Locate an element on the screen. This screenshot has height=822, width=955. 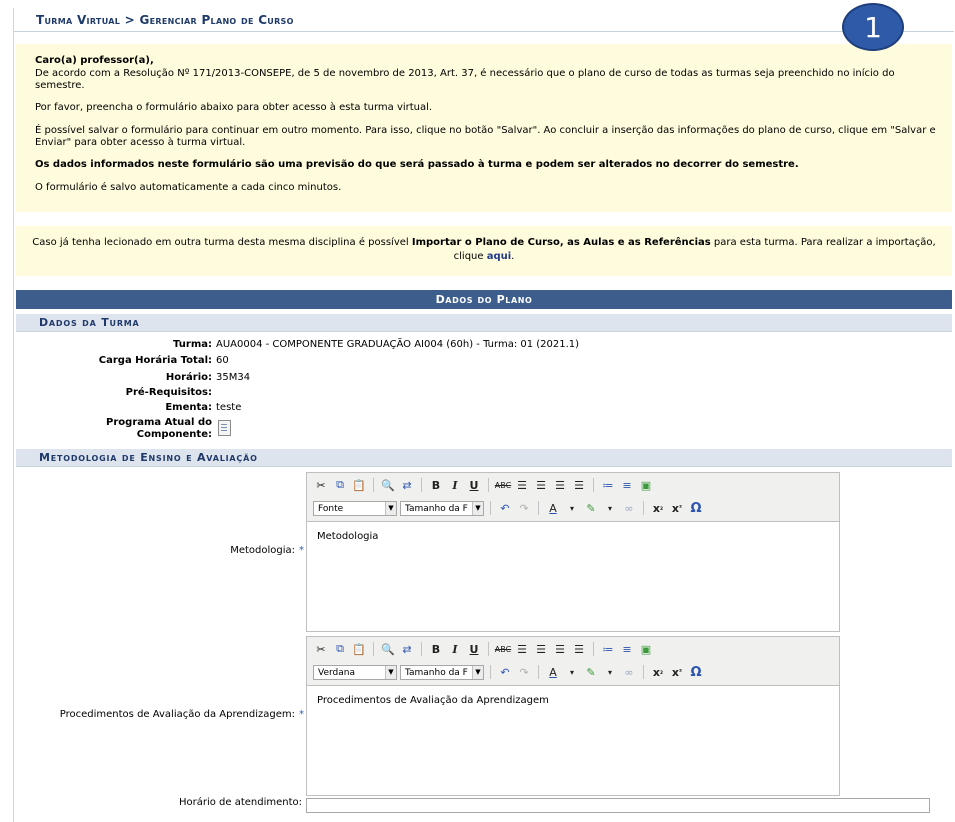
carga-label: Carga Horária Total: is located at coordinates (155, 360).